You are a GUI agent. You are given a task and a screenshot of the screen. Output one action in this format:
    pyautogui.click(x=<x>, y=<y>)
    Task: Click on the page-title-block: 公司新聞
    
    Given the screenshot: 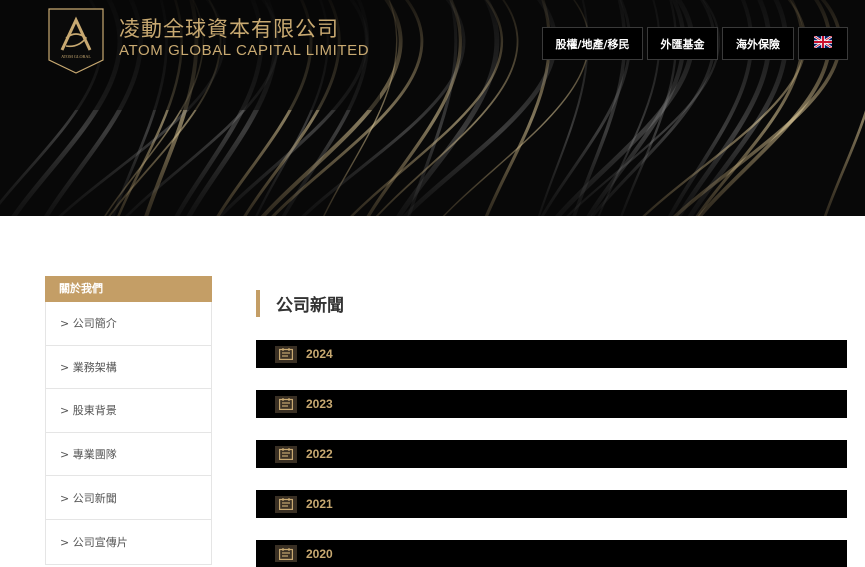 What is the action you would take?
    pyautogui.click(x=300, y=303)
    